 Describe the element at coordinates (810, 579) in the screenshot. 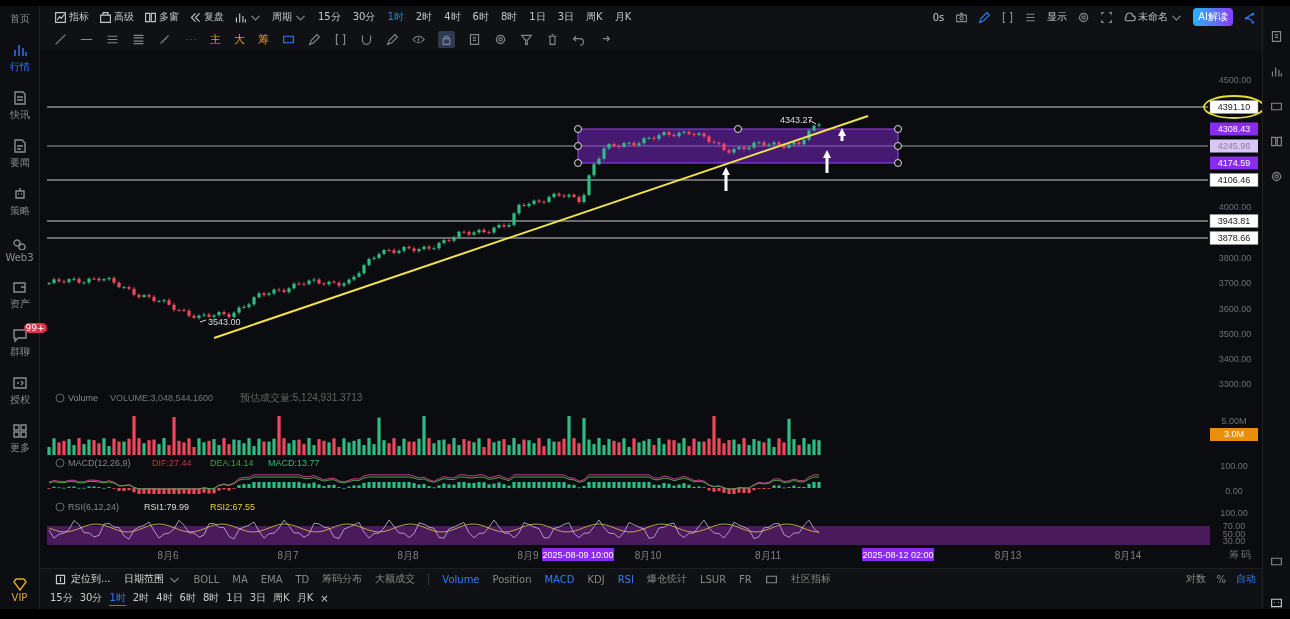

I see `indicator-tab: 社区指标` at that location.